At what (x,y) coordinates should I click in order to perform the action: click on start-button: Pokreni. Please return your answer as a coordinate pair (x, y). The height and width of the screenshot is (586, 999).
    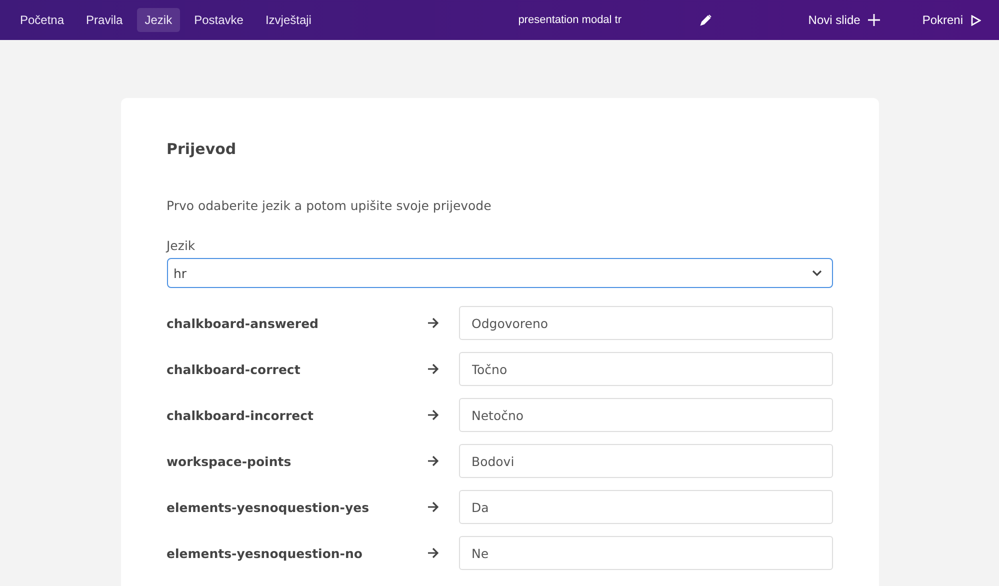
    Looking at the image, I should click on (951, 20).